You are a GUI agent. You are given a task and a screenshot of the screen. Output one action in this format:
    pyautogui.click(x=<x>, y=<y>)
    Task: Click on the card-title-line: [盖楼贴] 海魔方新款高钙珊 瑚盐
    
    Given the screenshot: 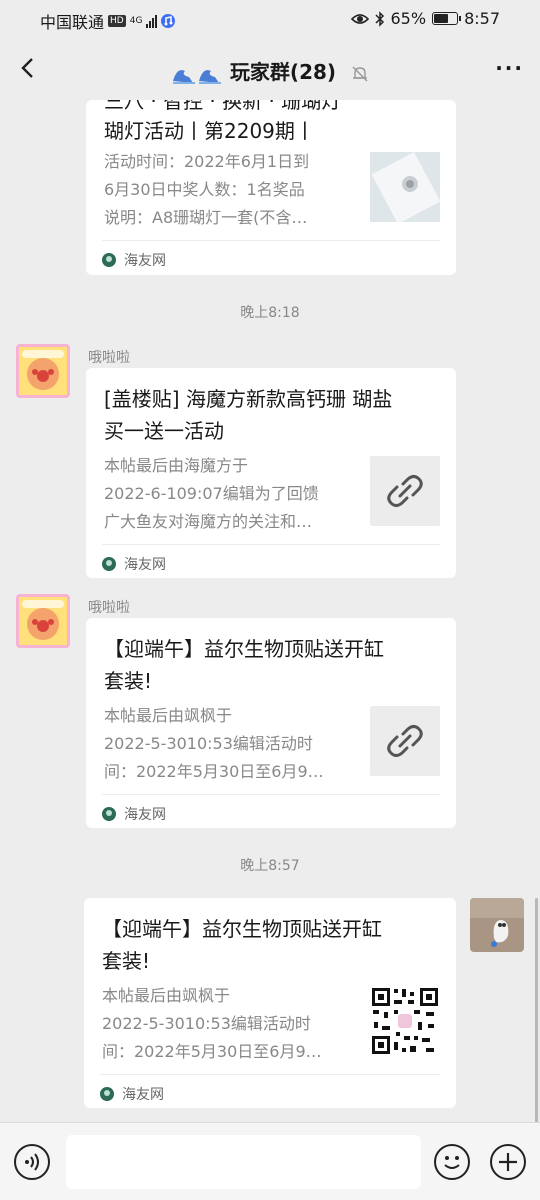 What is the action you would take?
    pyautogui.click(x=248, y=399)
    